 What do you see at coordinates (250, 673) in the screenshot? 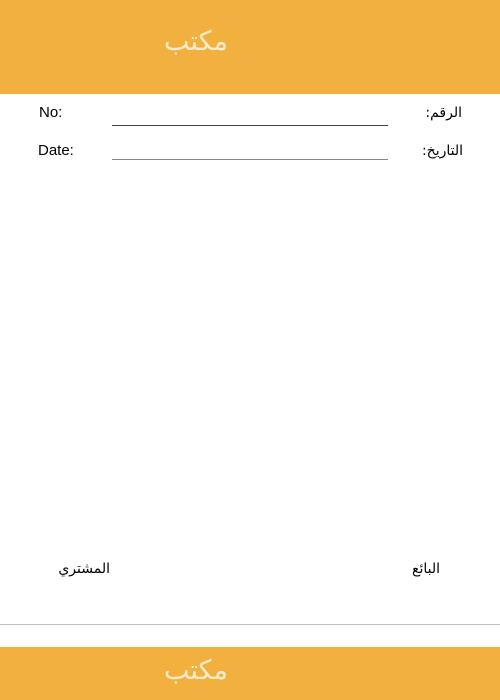
I see `footer-band: مكتب` at bounding box center [250, 673].